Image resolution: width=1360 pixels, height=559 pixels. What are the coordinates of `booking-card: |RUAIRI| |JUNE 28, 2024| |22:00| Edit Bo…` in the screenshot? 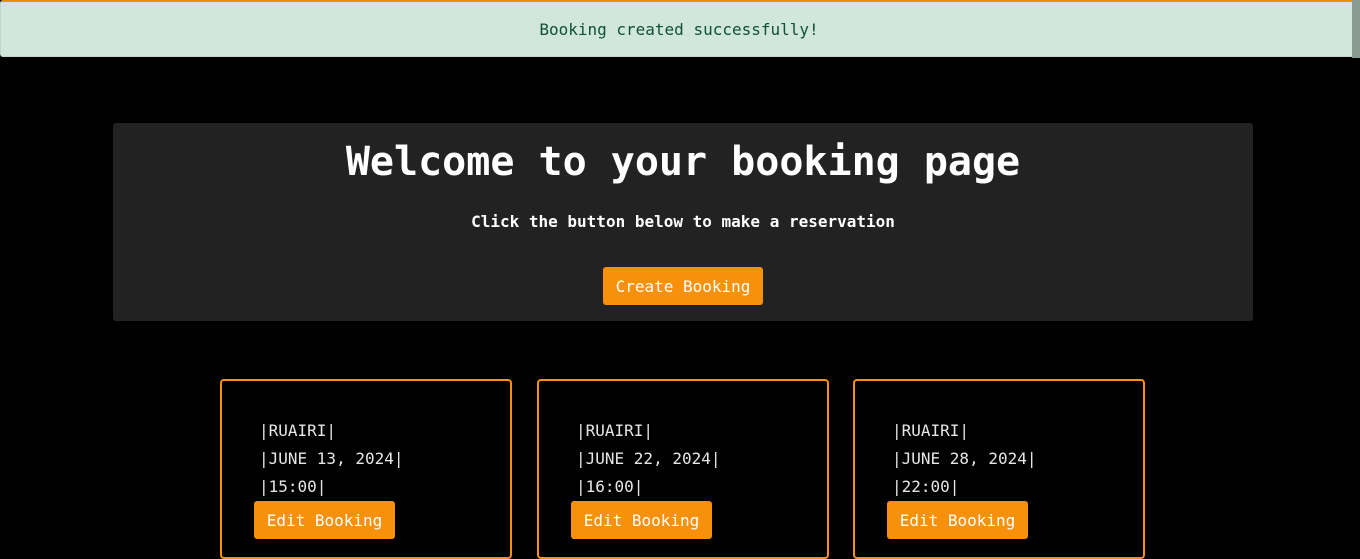 It's located at (999, 469).